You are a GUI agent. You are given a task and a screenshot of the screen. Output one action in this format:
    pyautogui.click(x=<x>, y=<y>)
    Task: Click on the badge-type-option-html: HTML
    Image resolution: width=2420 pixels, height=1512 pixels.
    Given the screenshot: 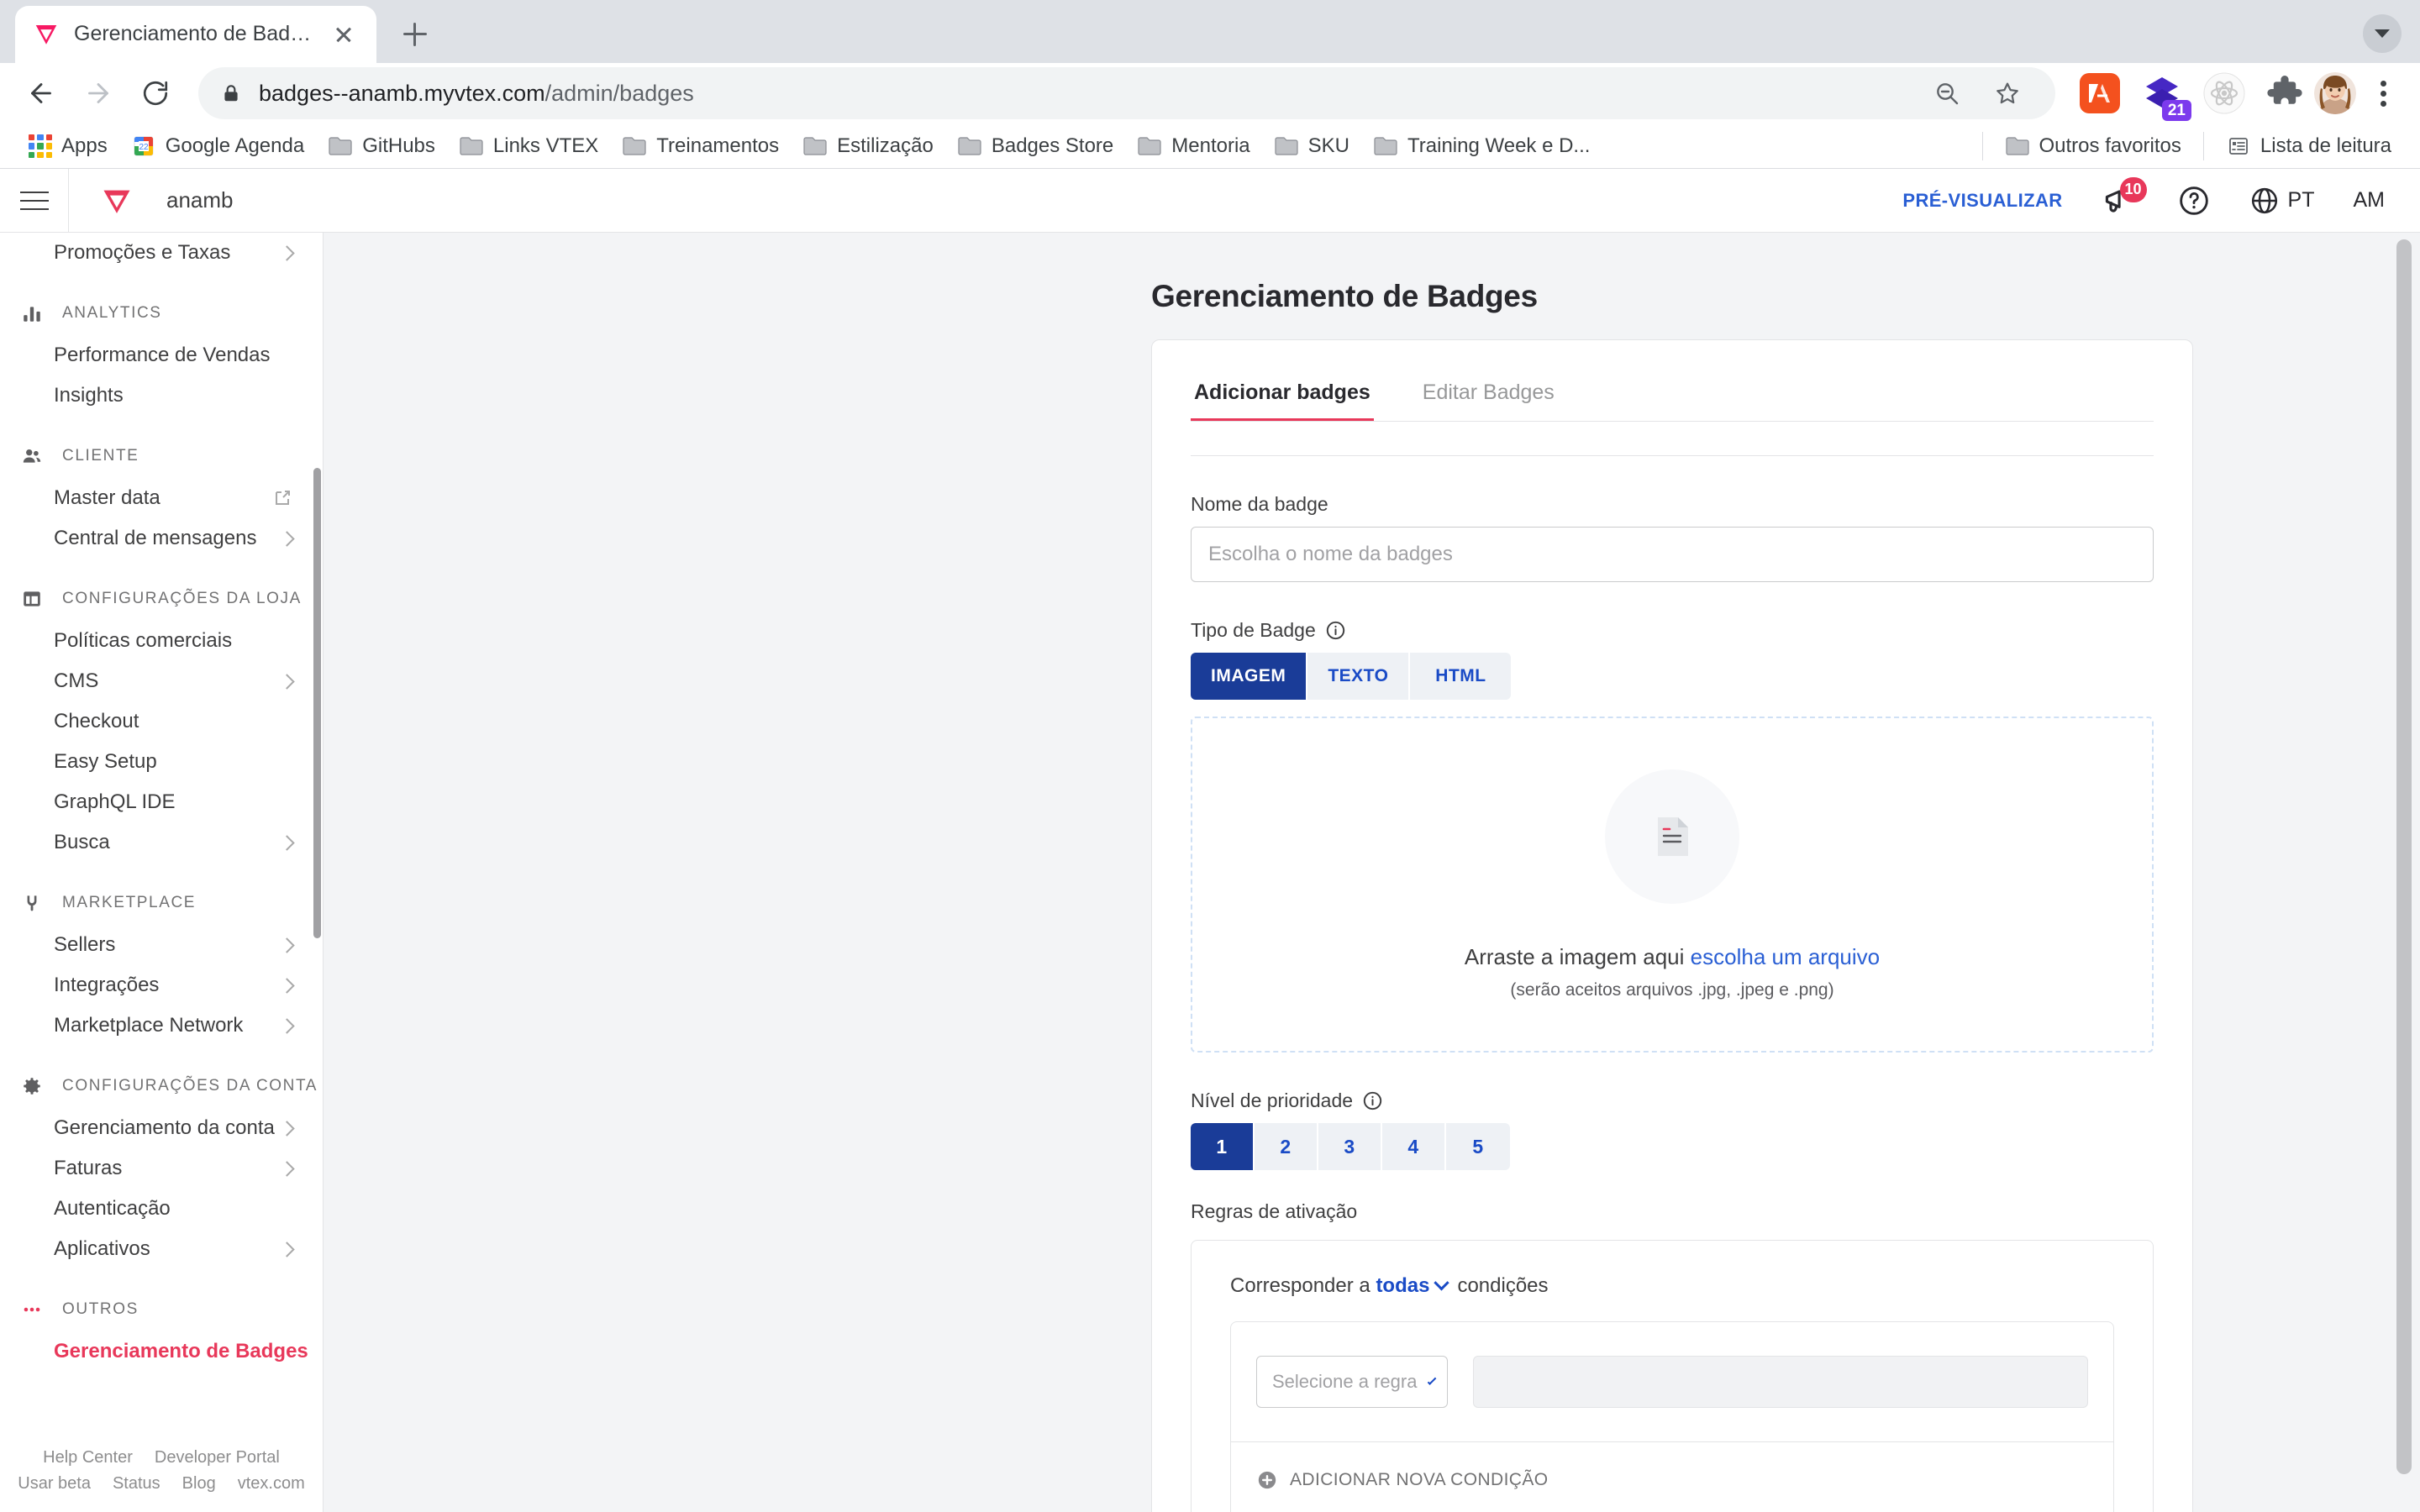 What is the action you would take?
    pyautogui.click(x=1461, y=677)
    